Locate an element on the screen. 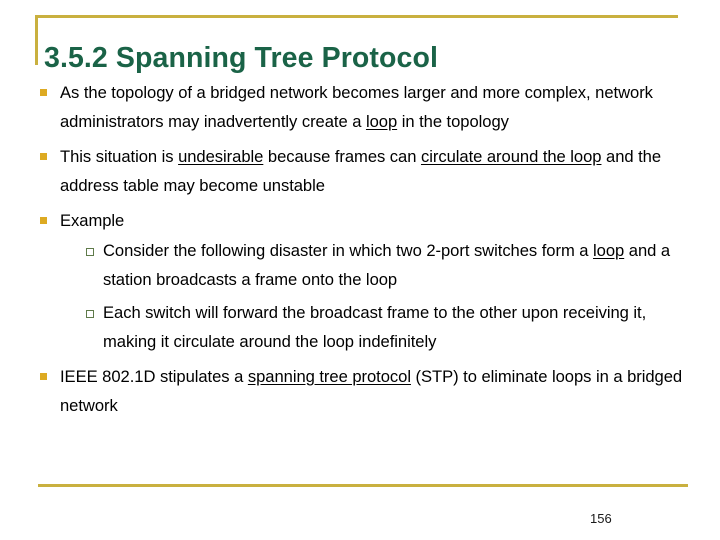  title-left-rule is located at coordinates (36, 40).